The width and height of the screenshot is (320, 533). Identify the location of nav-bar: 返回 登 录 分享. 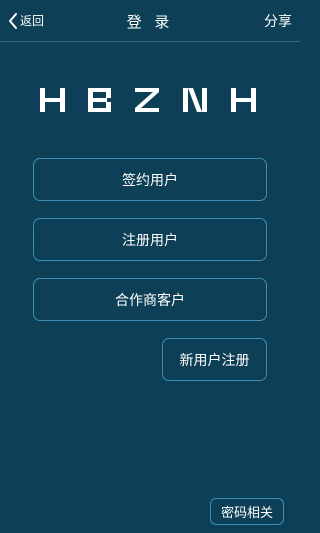
(150, 21).